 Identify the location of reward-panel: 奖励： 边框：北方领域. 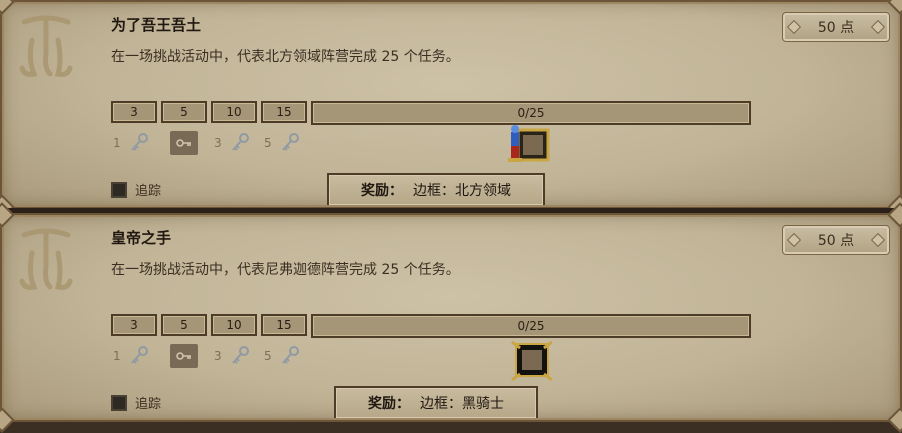
(436, 189).